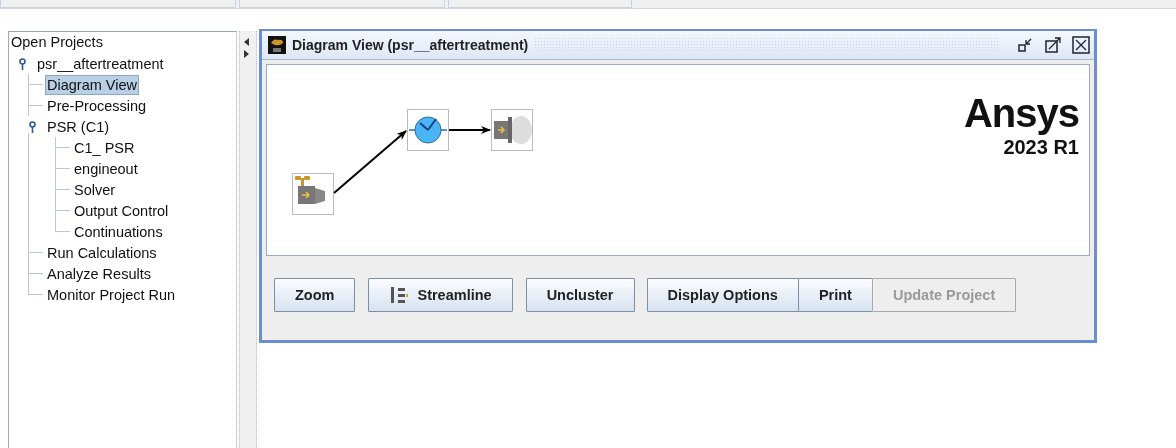 Image resolution: width=1176 pixels, height=448 pixels. What do you see at coordinates (118, 231) in the screenshot?
I see `tree-item: Continuations` at bounding box center [118, 231].